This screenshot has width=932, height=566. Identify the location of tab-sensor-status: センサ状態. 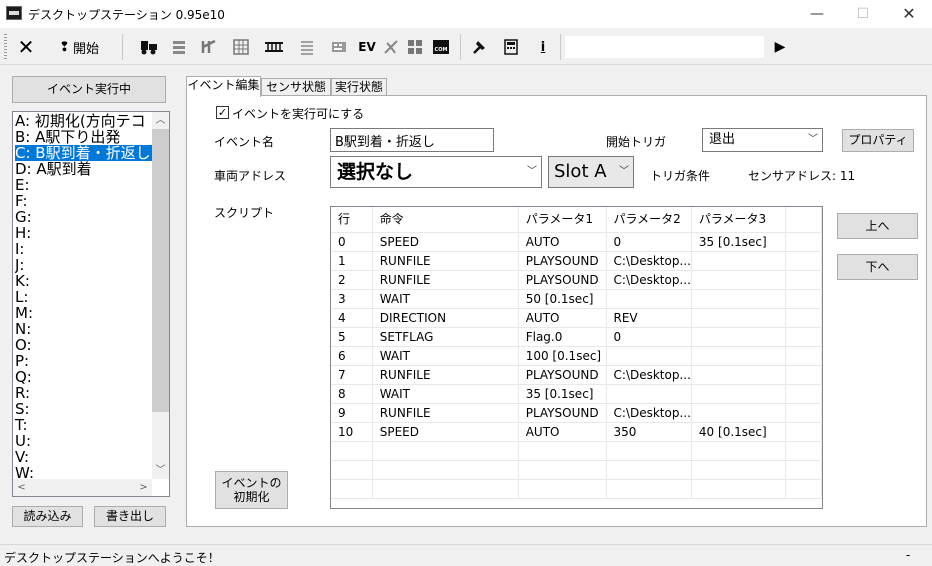
(296, 87).